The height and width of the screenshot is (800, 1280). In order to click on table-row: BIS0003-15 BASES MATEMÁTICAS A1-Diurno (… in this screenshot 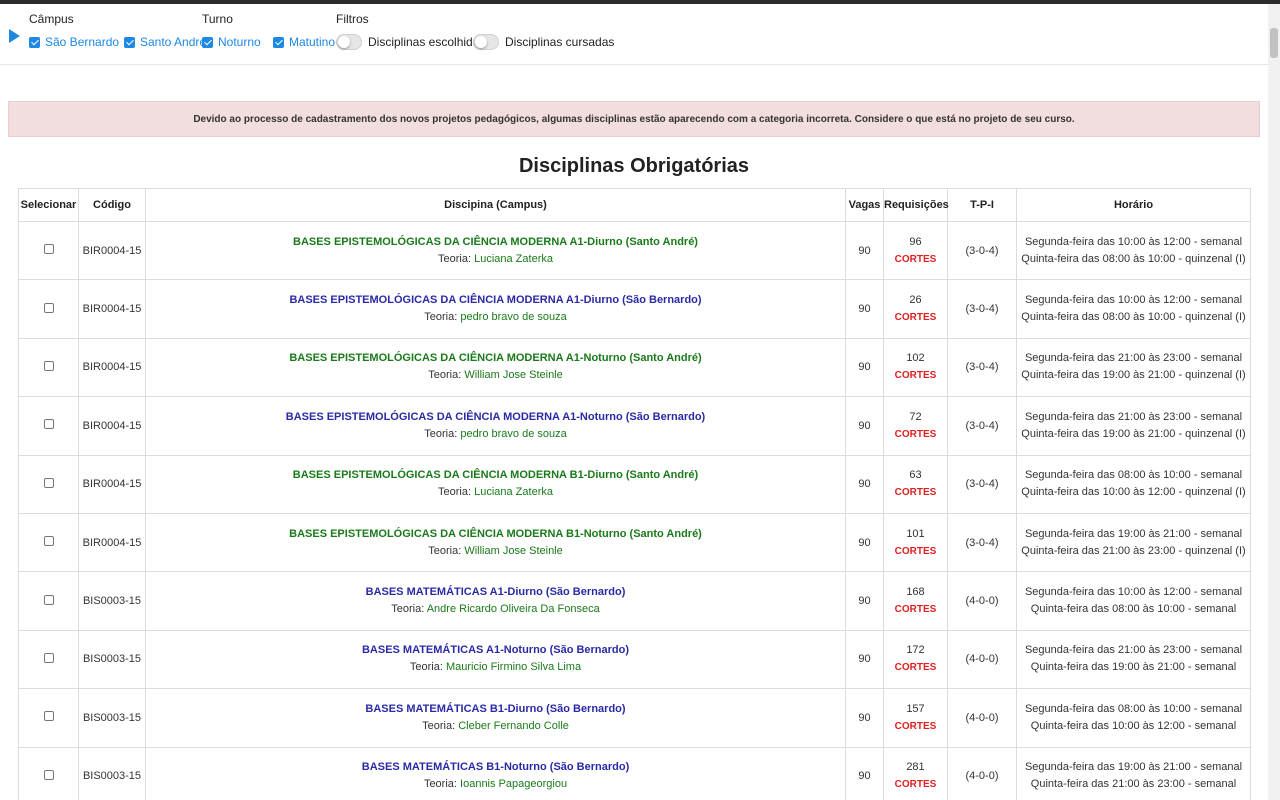, I will do `click(634, 601)`.